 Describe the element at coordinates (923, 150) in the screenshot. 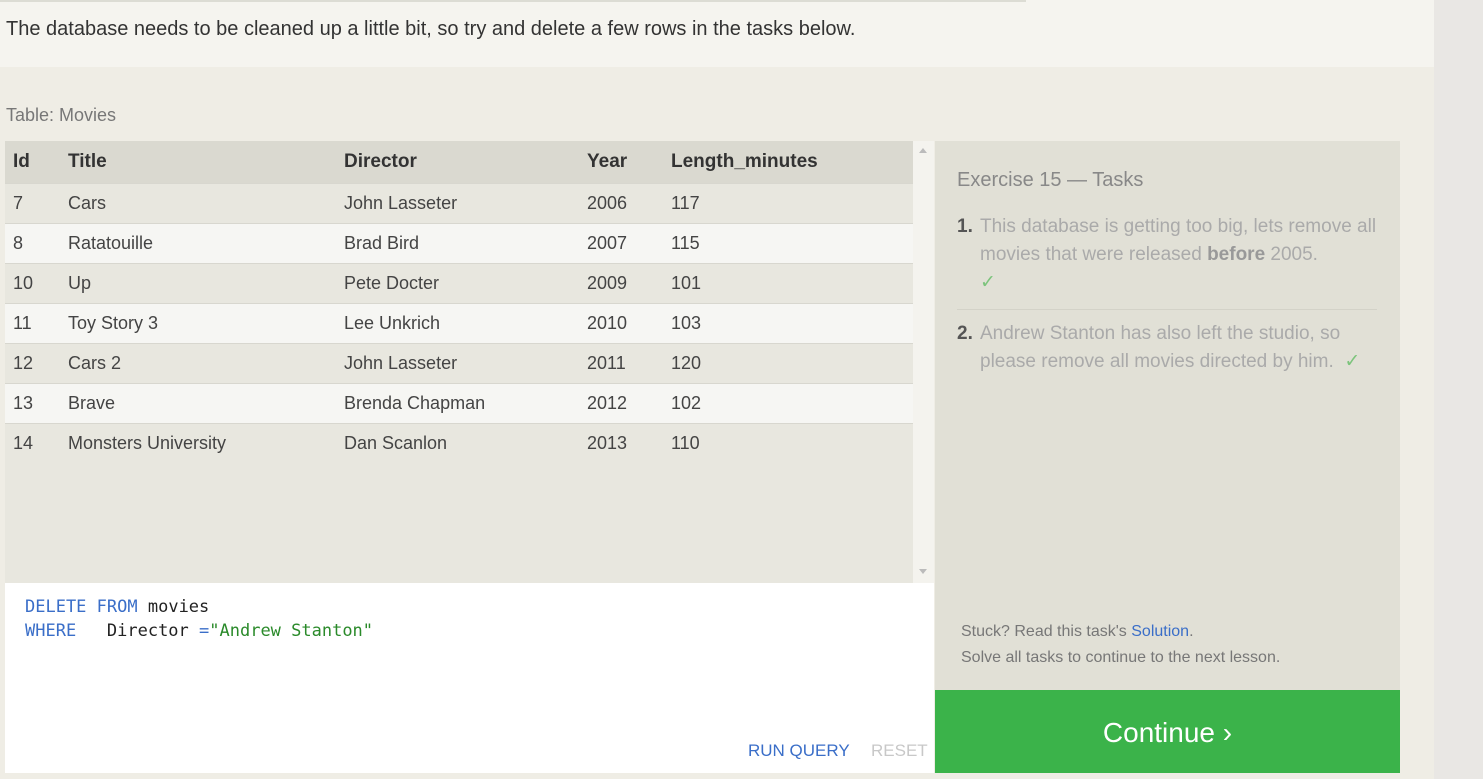

I see `scroll-up-arrow-icon` at that location.